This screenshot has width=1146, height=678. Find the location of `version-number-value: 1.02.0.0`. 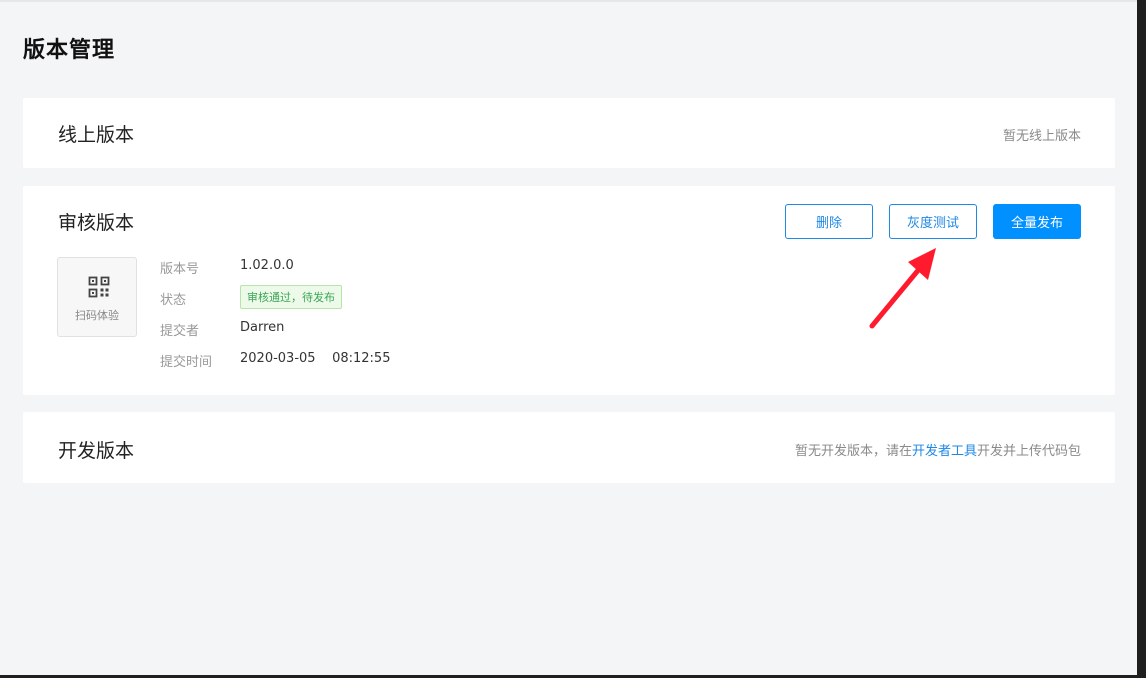

version-number-value: 1.02.0.0 is located at coordinates (267, 265).